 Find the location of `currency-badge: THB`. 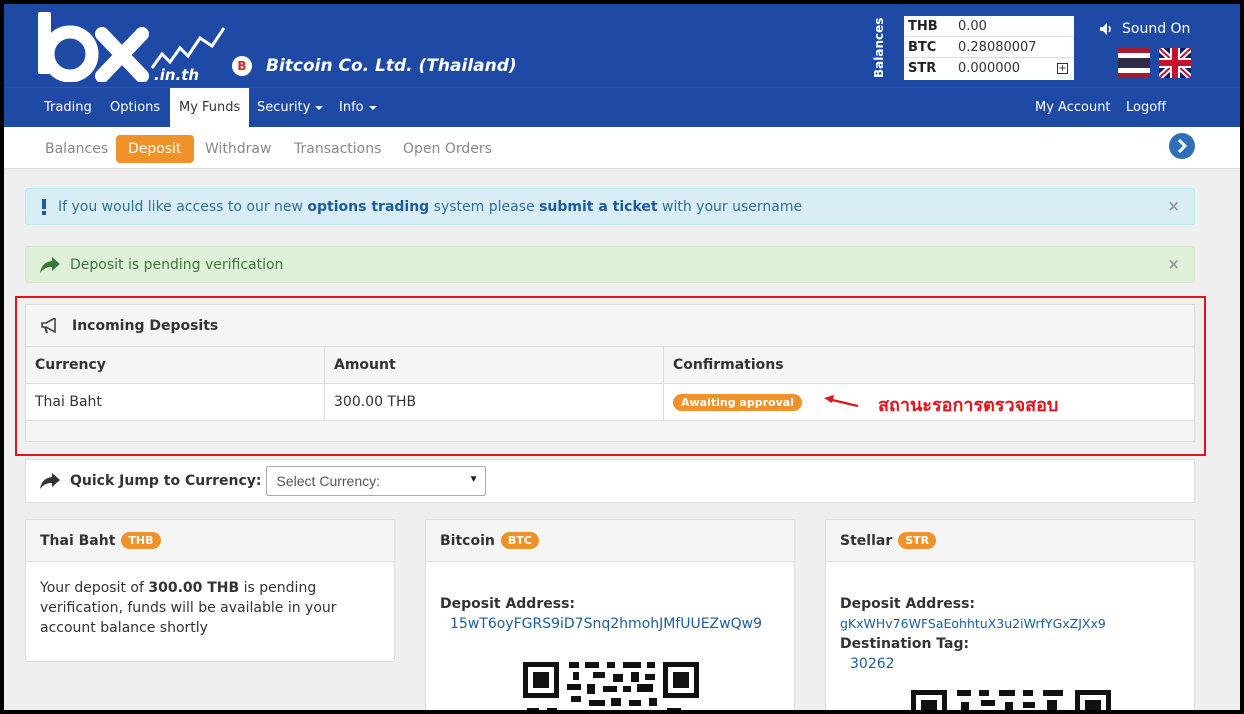

currency-badge: THB is located at coordinates (141, 540).